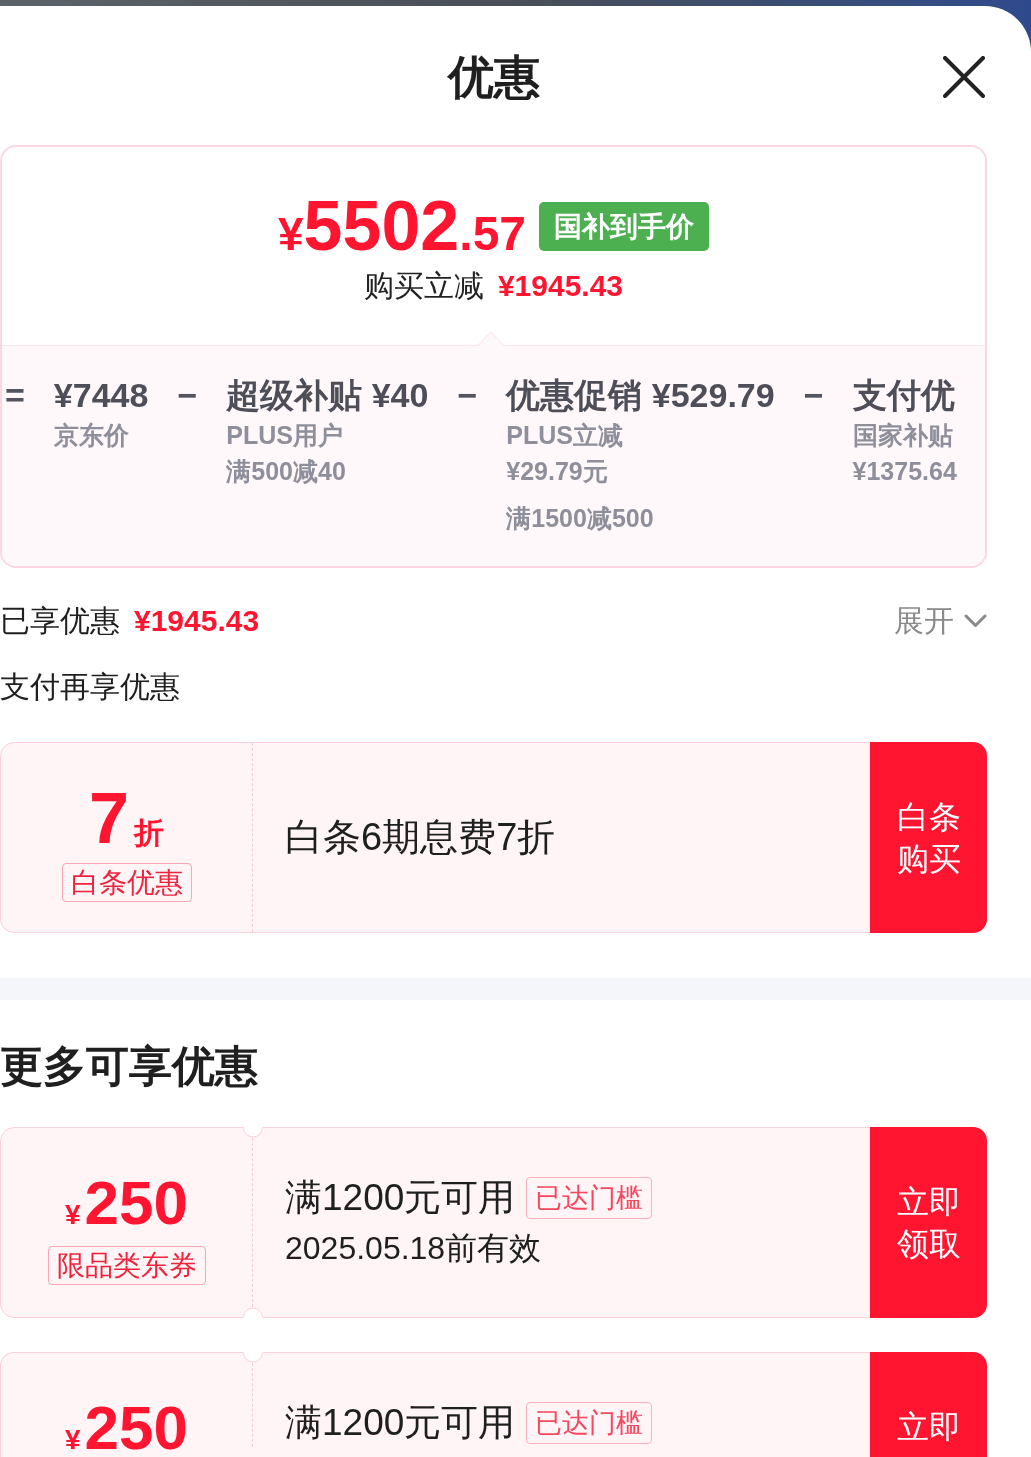 The width and height of the screenshot is (1031, 1457). I want to click on coupon-title: 白条6期息费7折, so click(421, 837).